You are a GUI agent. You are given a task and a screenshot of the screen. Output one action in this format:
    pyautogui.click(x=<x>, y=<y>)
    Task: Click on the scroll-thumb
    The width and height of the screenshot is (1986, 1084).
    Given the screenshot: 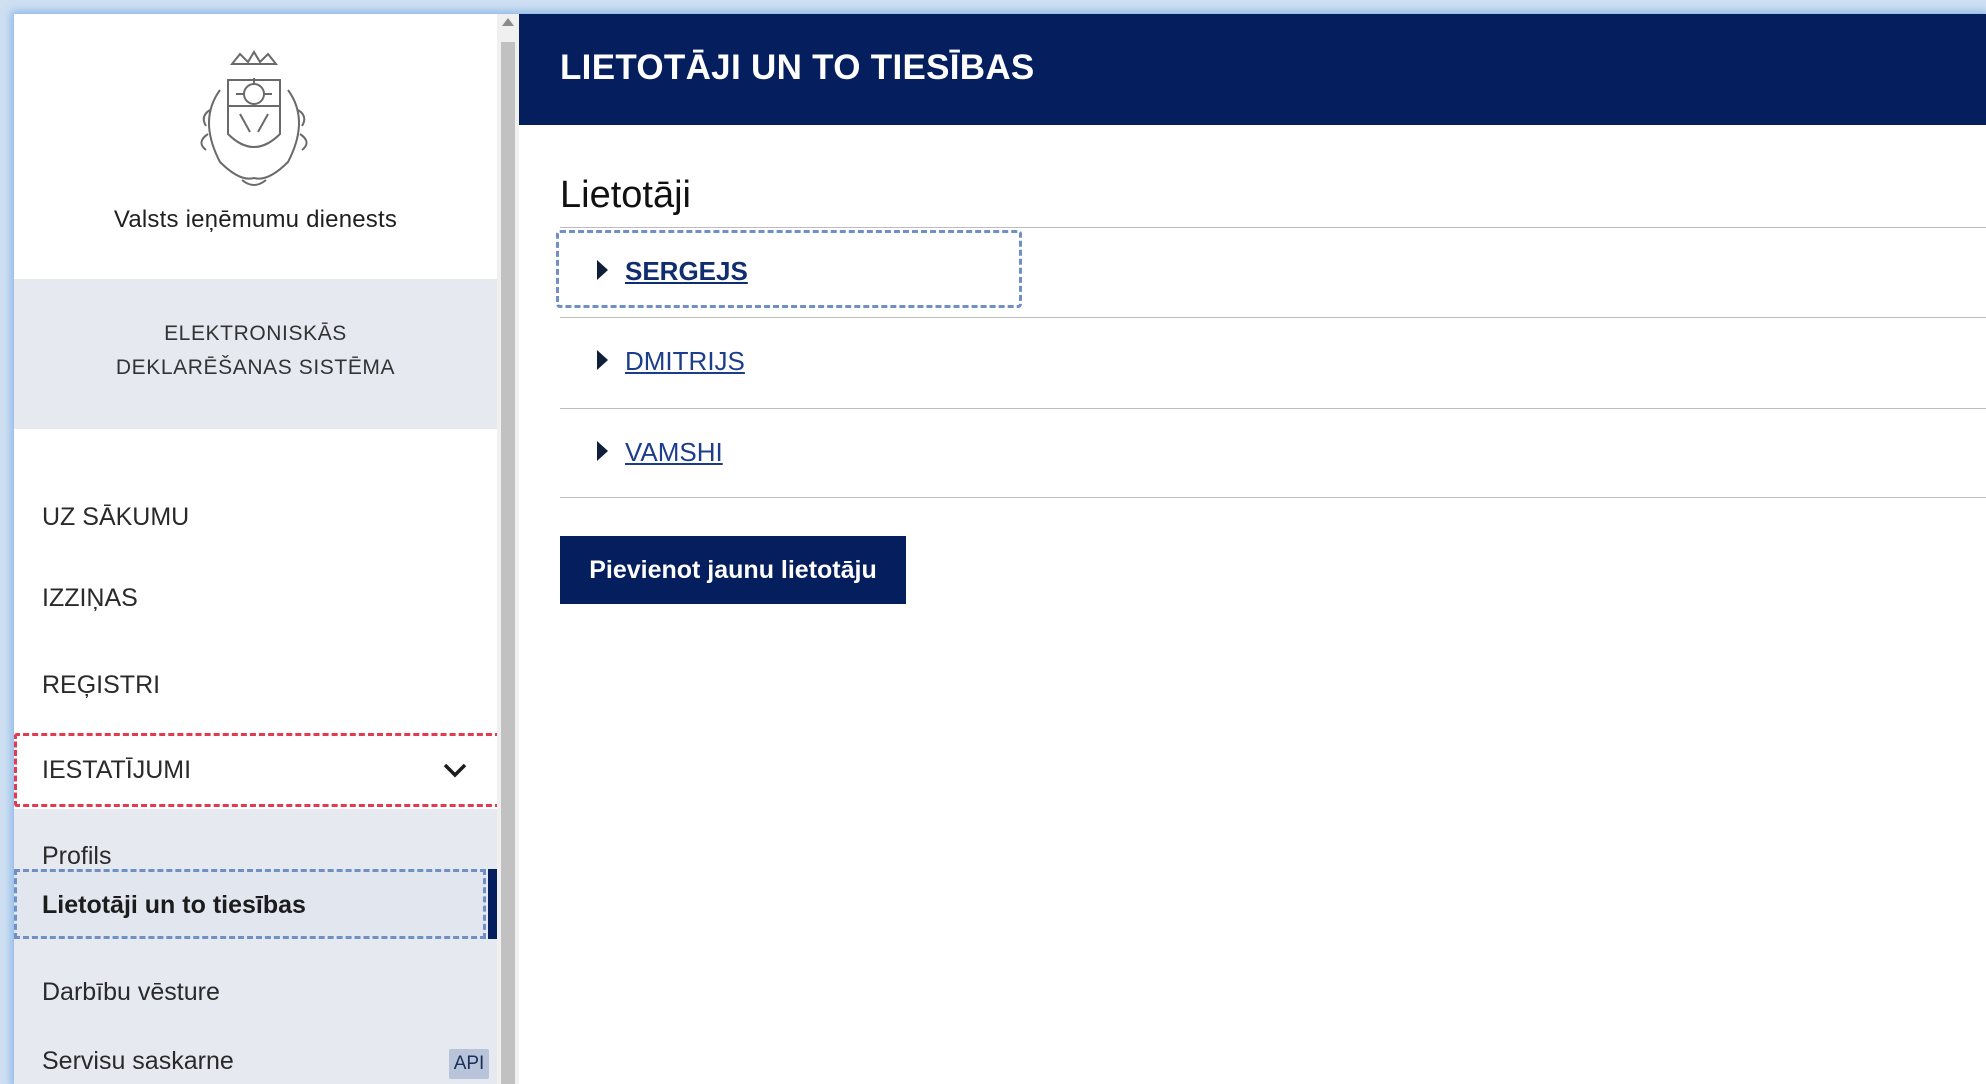 What is the action you would take?
    pyautogui.click(x=508, y=563)
    